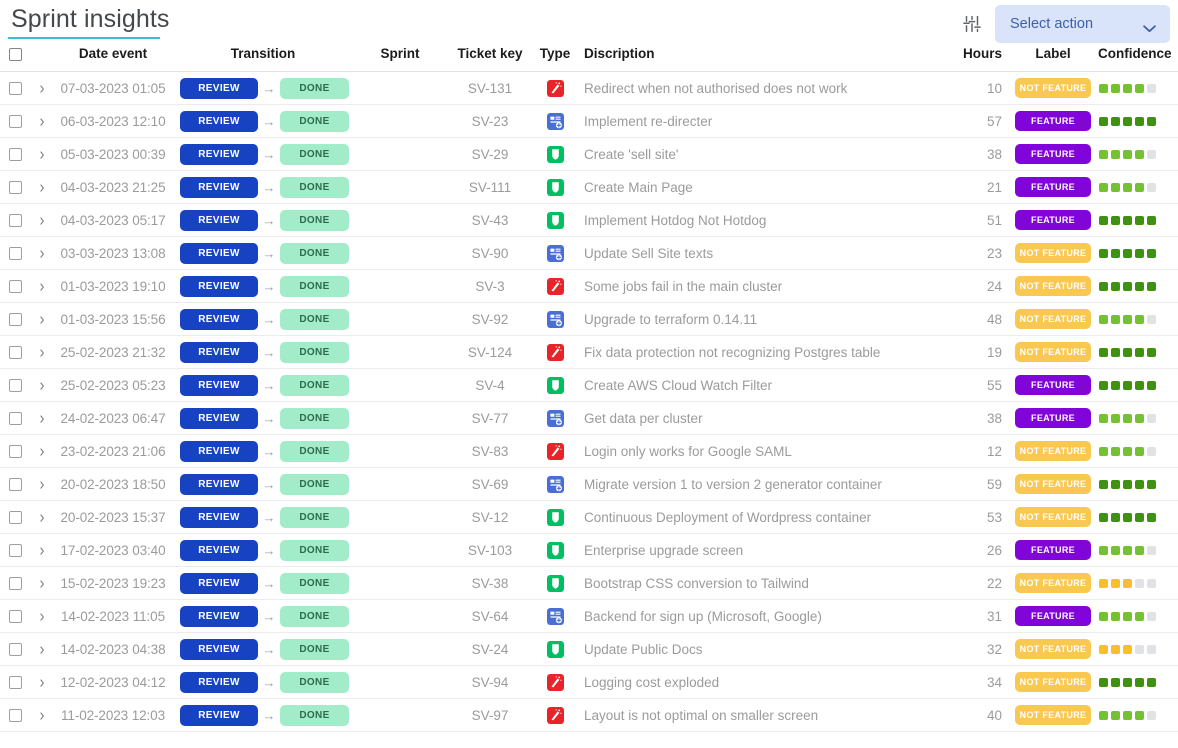 The image size is (1178, 748). I want to click on cell-ticket-key: SV-23, so click(490, 121).